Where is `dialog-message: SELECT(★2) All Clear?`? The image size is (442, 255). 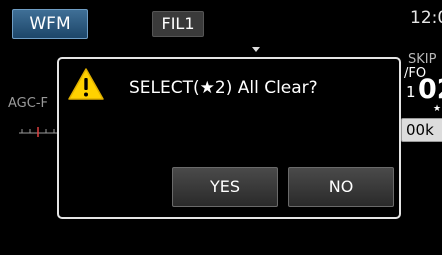
dialog-message: SELECT(★2) All Clear? is located at coordinates (223, 88).